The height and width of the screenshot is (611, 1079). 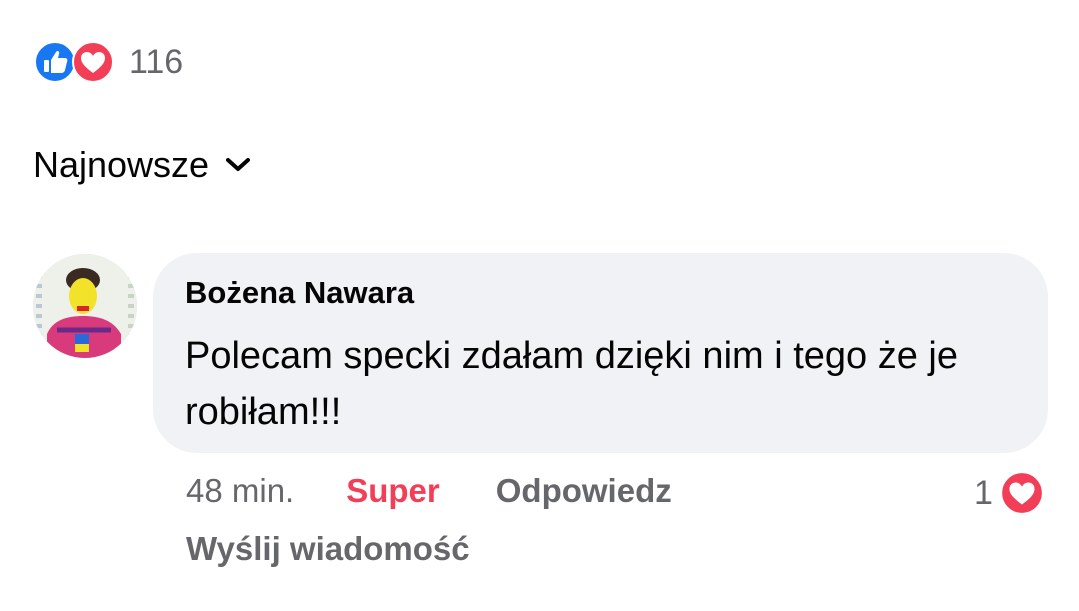 I want to click on comment-reaction-count: 1, so click(x=983, y=492).